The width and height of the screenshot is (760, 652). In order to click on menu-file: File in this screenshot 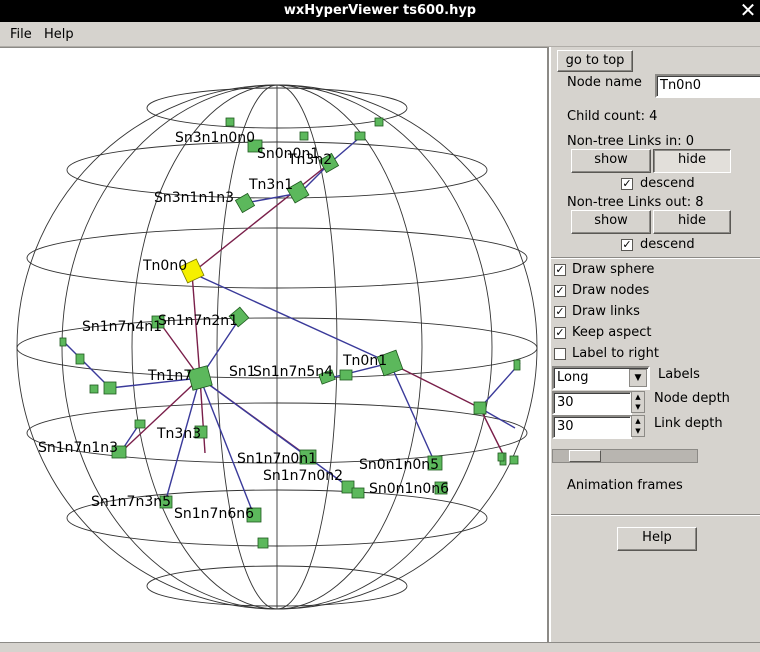, I will do `click(21, 34)`.